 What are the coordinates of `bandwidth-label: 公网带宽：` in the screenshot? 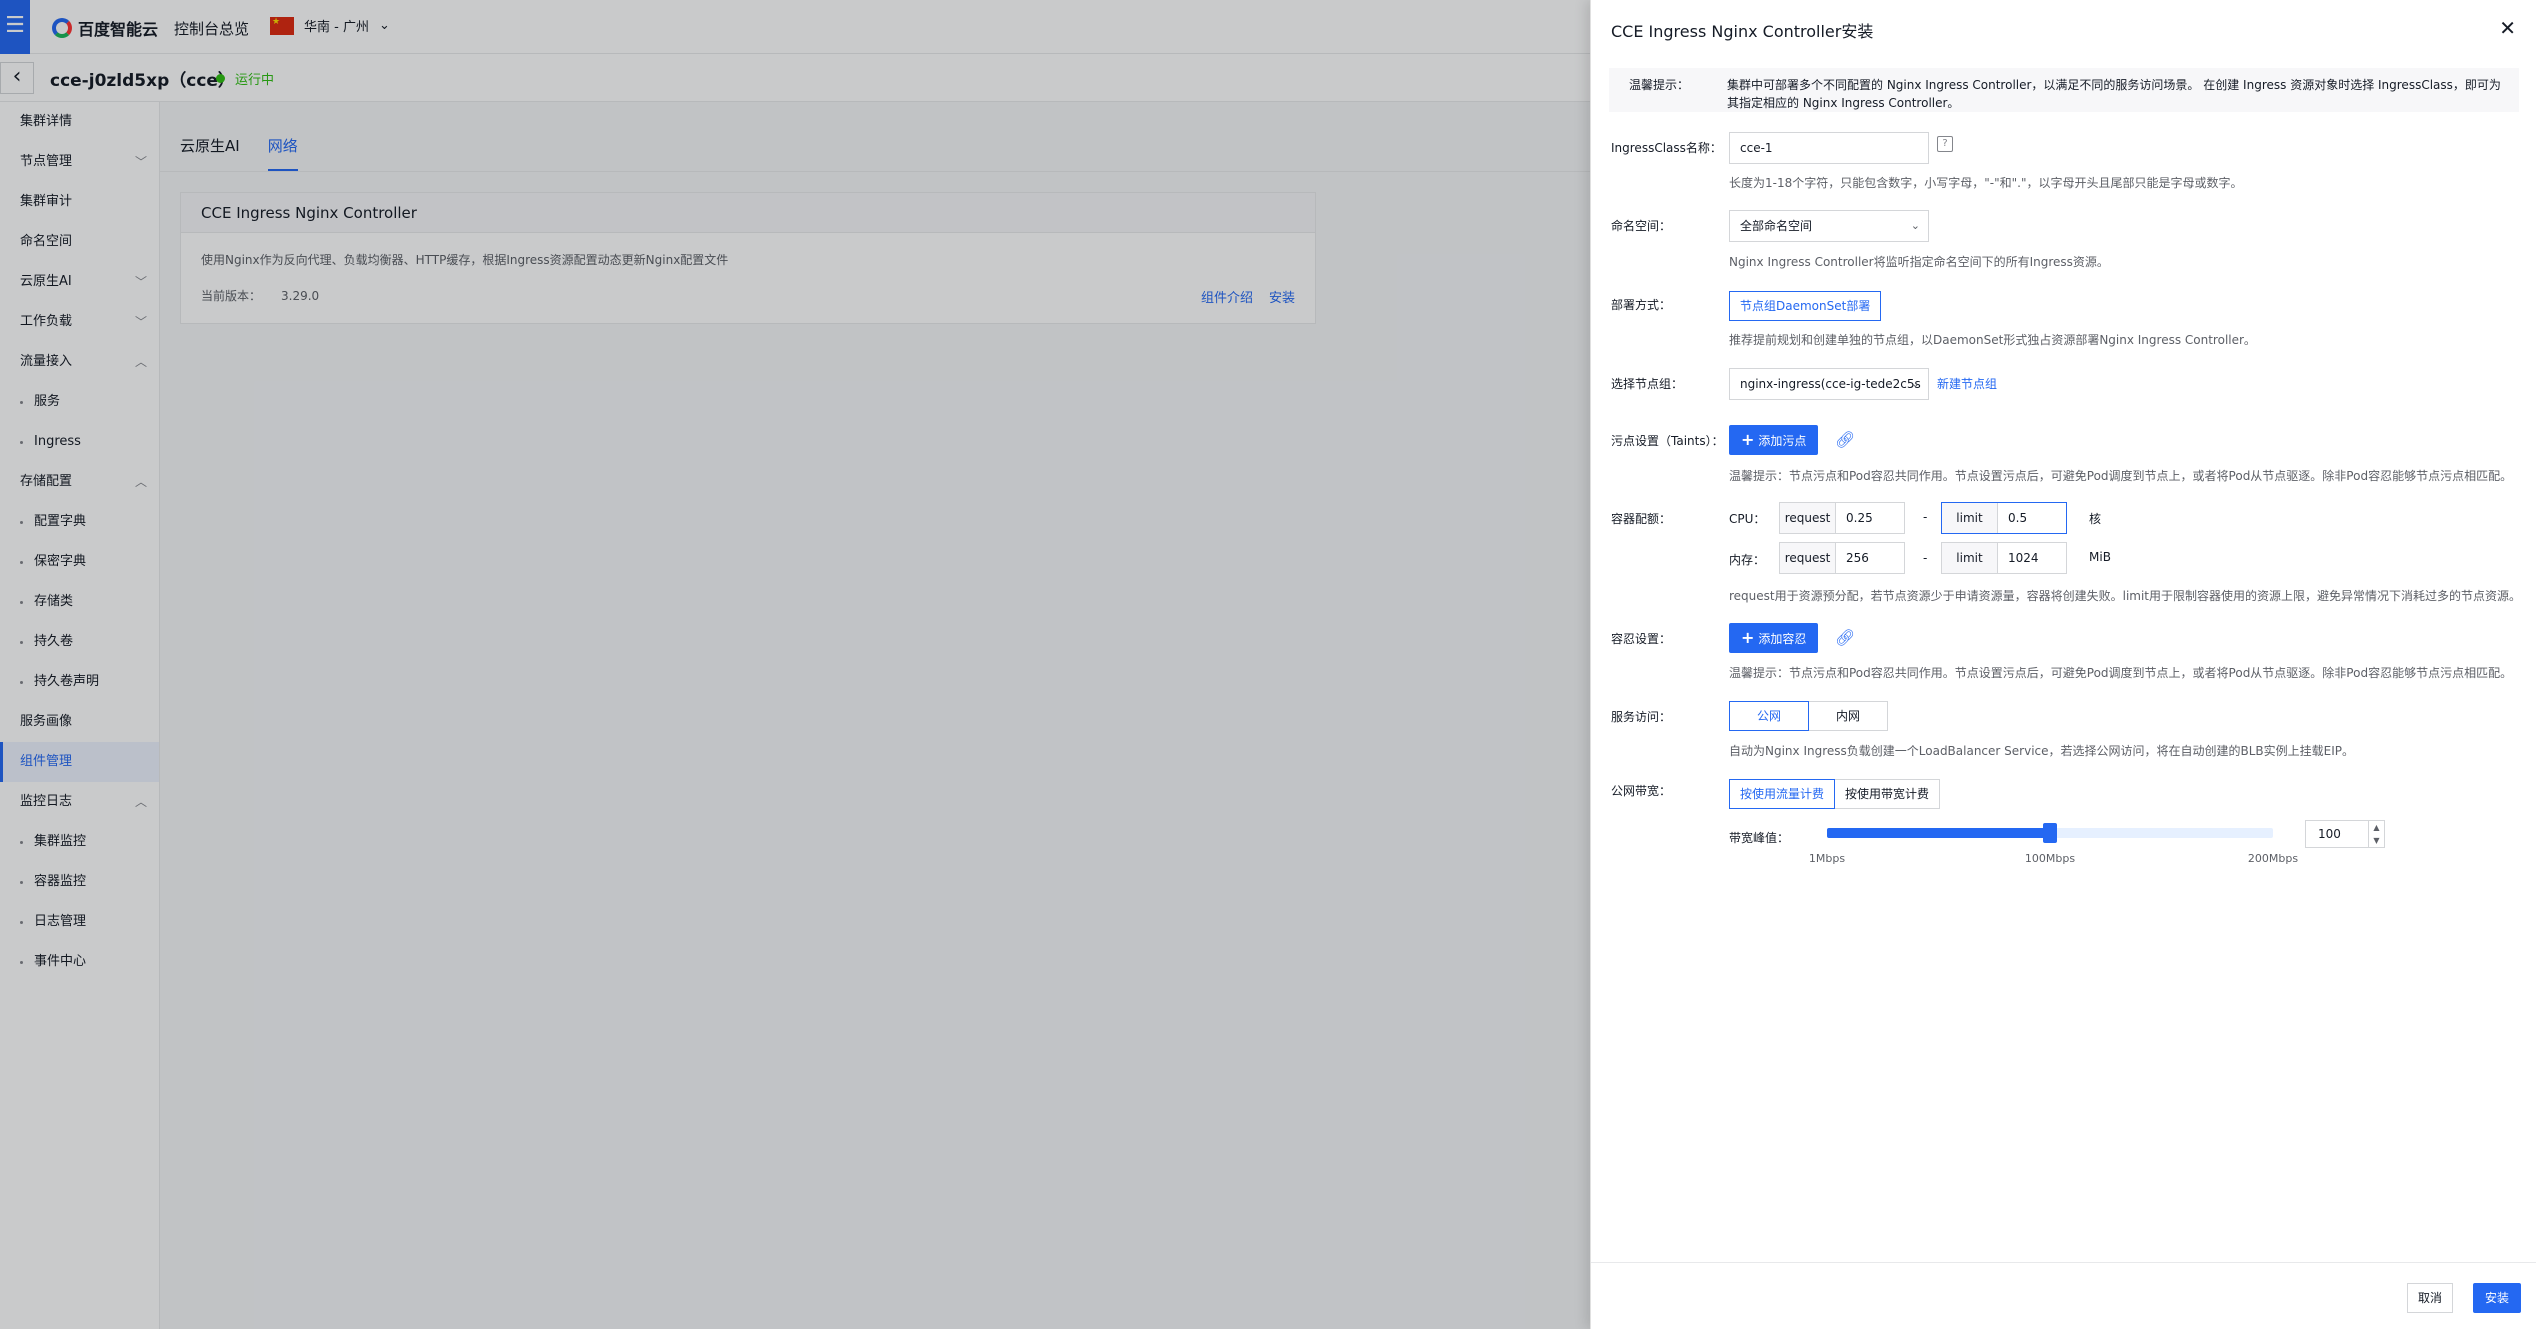 It's located at (1641, 791).